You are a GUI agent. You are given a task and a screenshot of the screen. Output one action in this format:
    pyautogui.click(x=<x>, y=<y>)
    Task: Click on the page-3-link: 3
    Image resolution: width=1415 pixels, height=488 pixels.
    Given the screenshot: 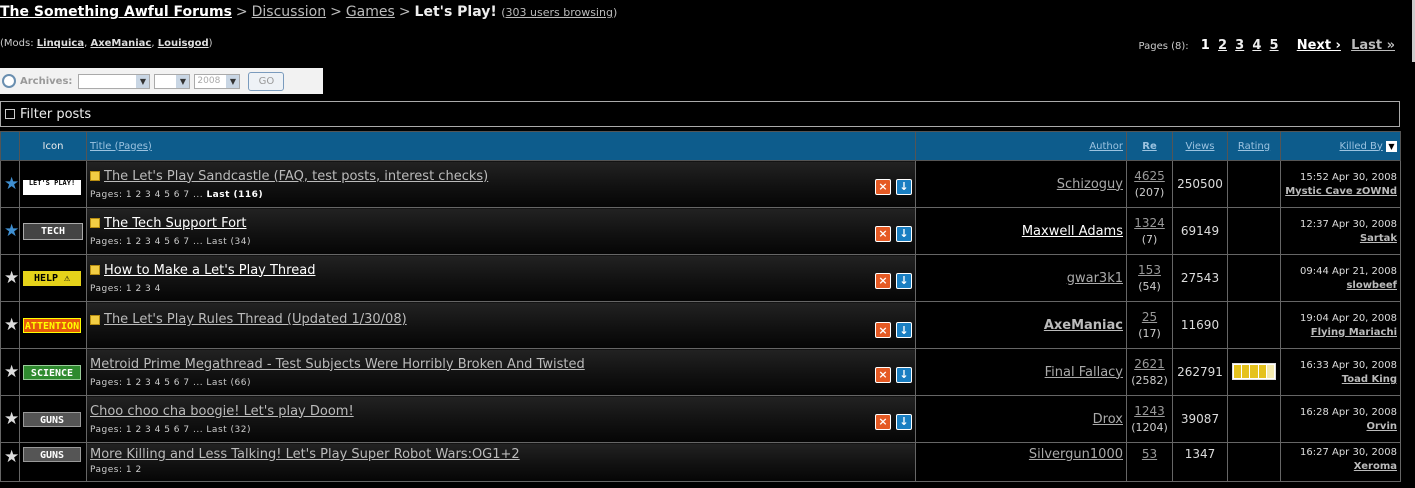 What is the action you would take?
    pyautogui.click(x=1239, y=45)
    